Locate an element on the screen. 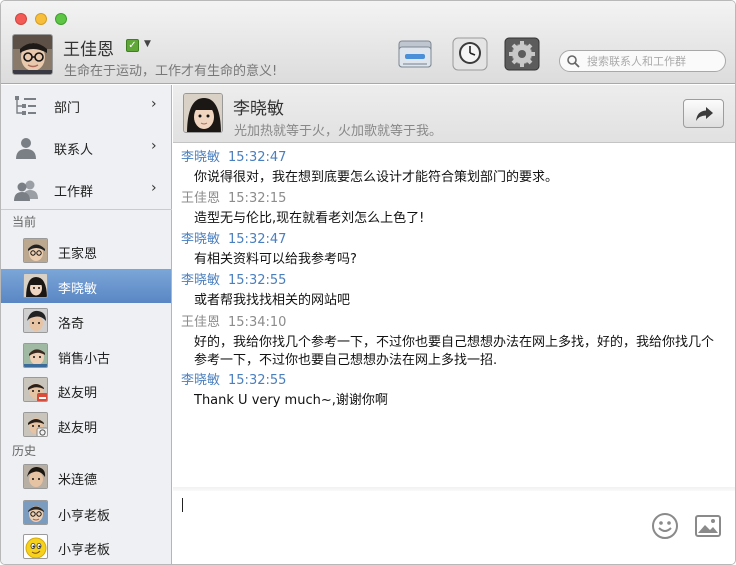 This screenshot has height=565, width=736. minimize-window-button is located at coordinates (41, 19).